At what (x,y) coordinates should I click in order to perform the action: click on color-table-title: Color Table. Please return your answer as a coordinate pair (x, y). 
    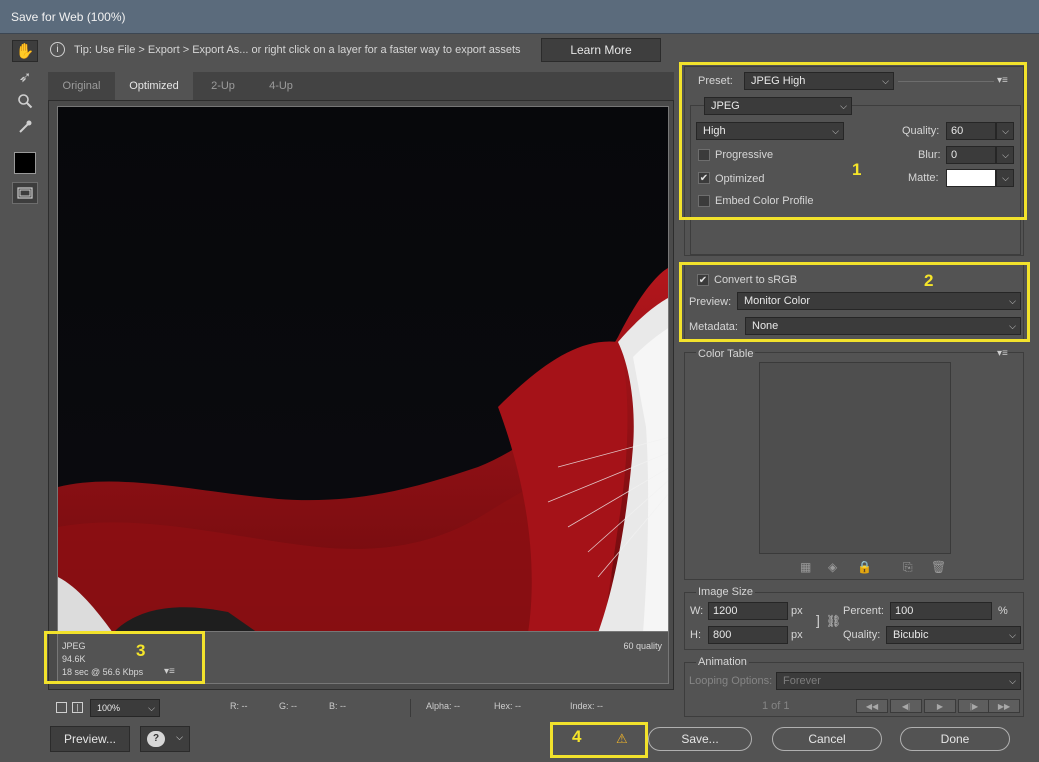
    Looking at the image, I should click on (726, 354).